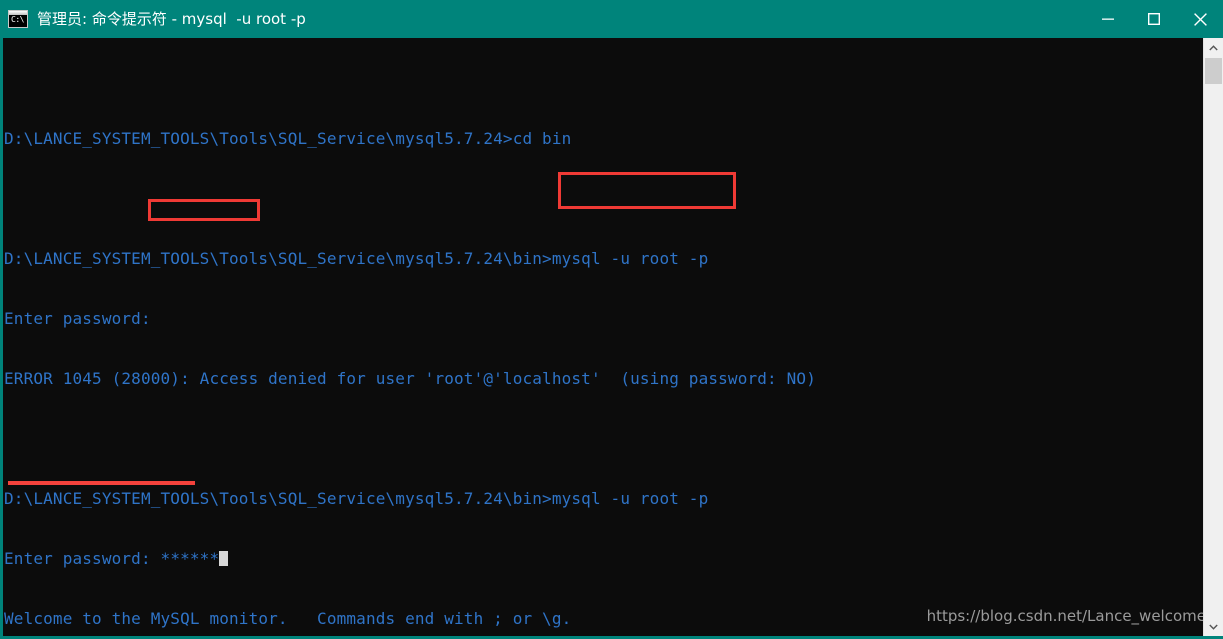 The height and width of the screenshot is (639, 1223). What do you see at coordinates (190, 558) in the screenshot?
I see `password-masked-value: ******` at bounding box center [190, 558].